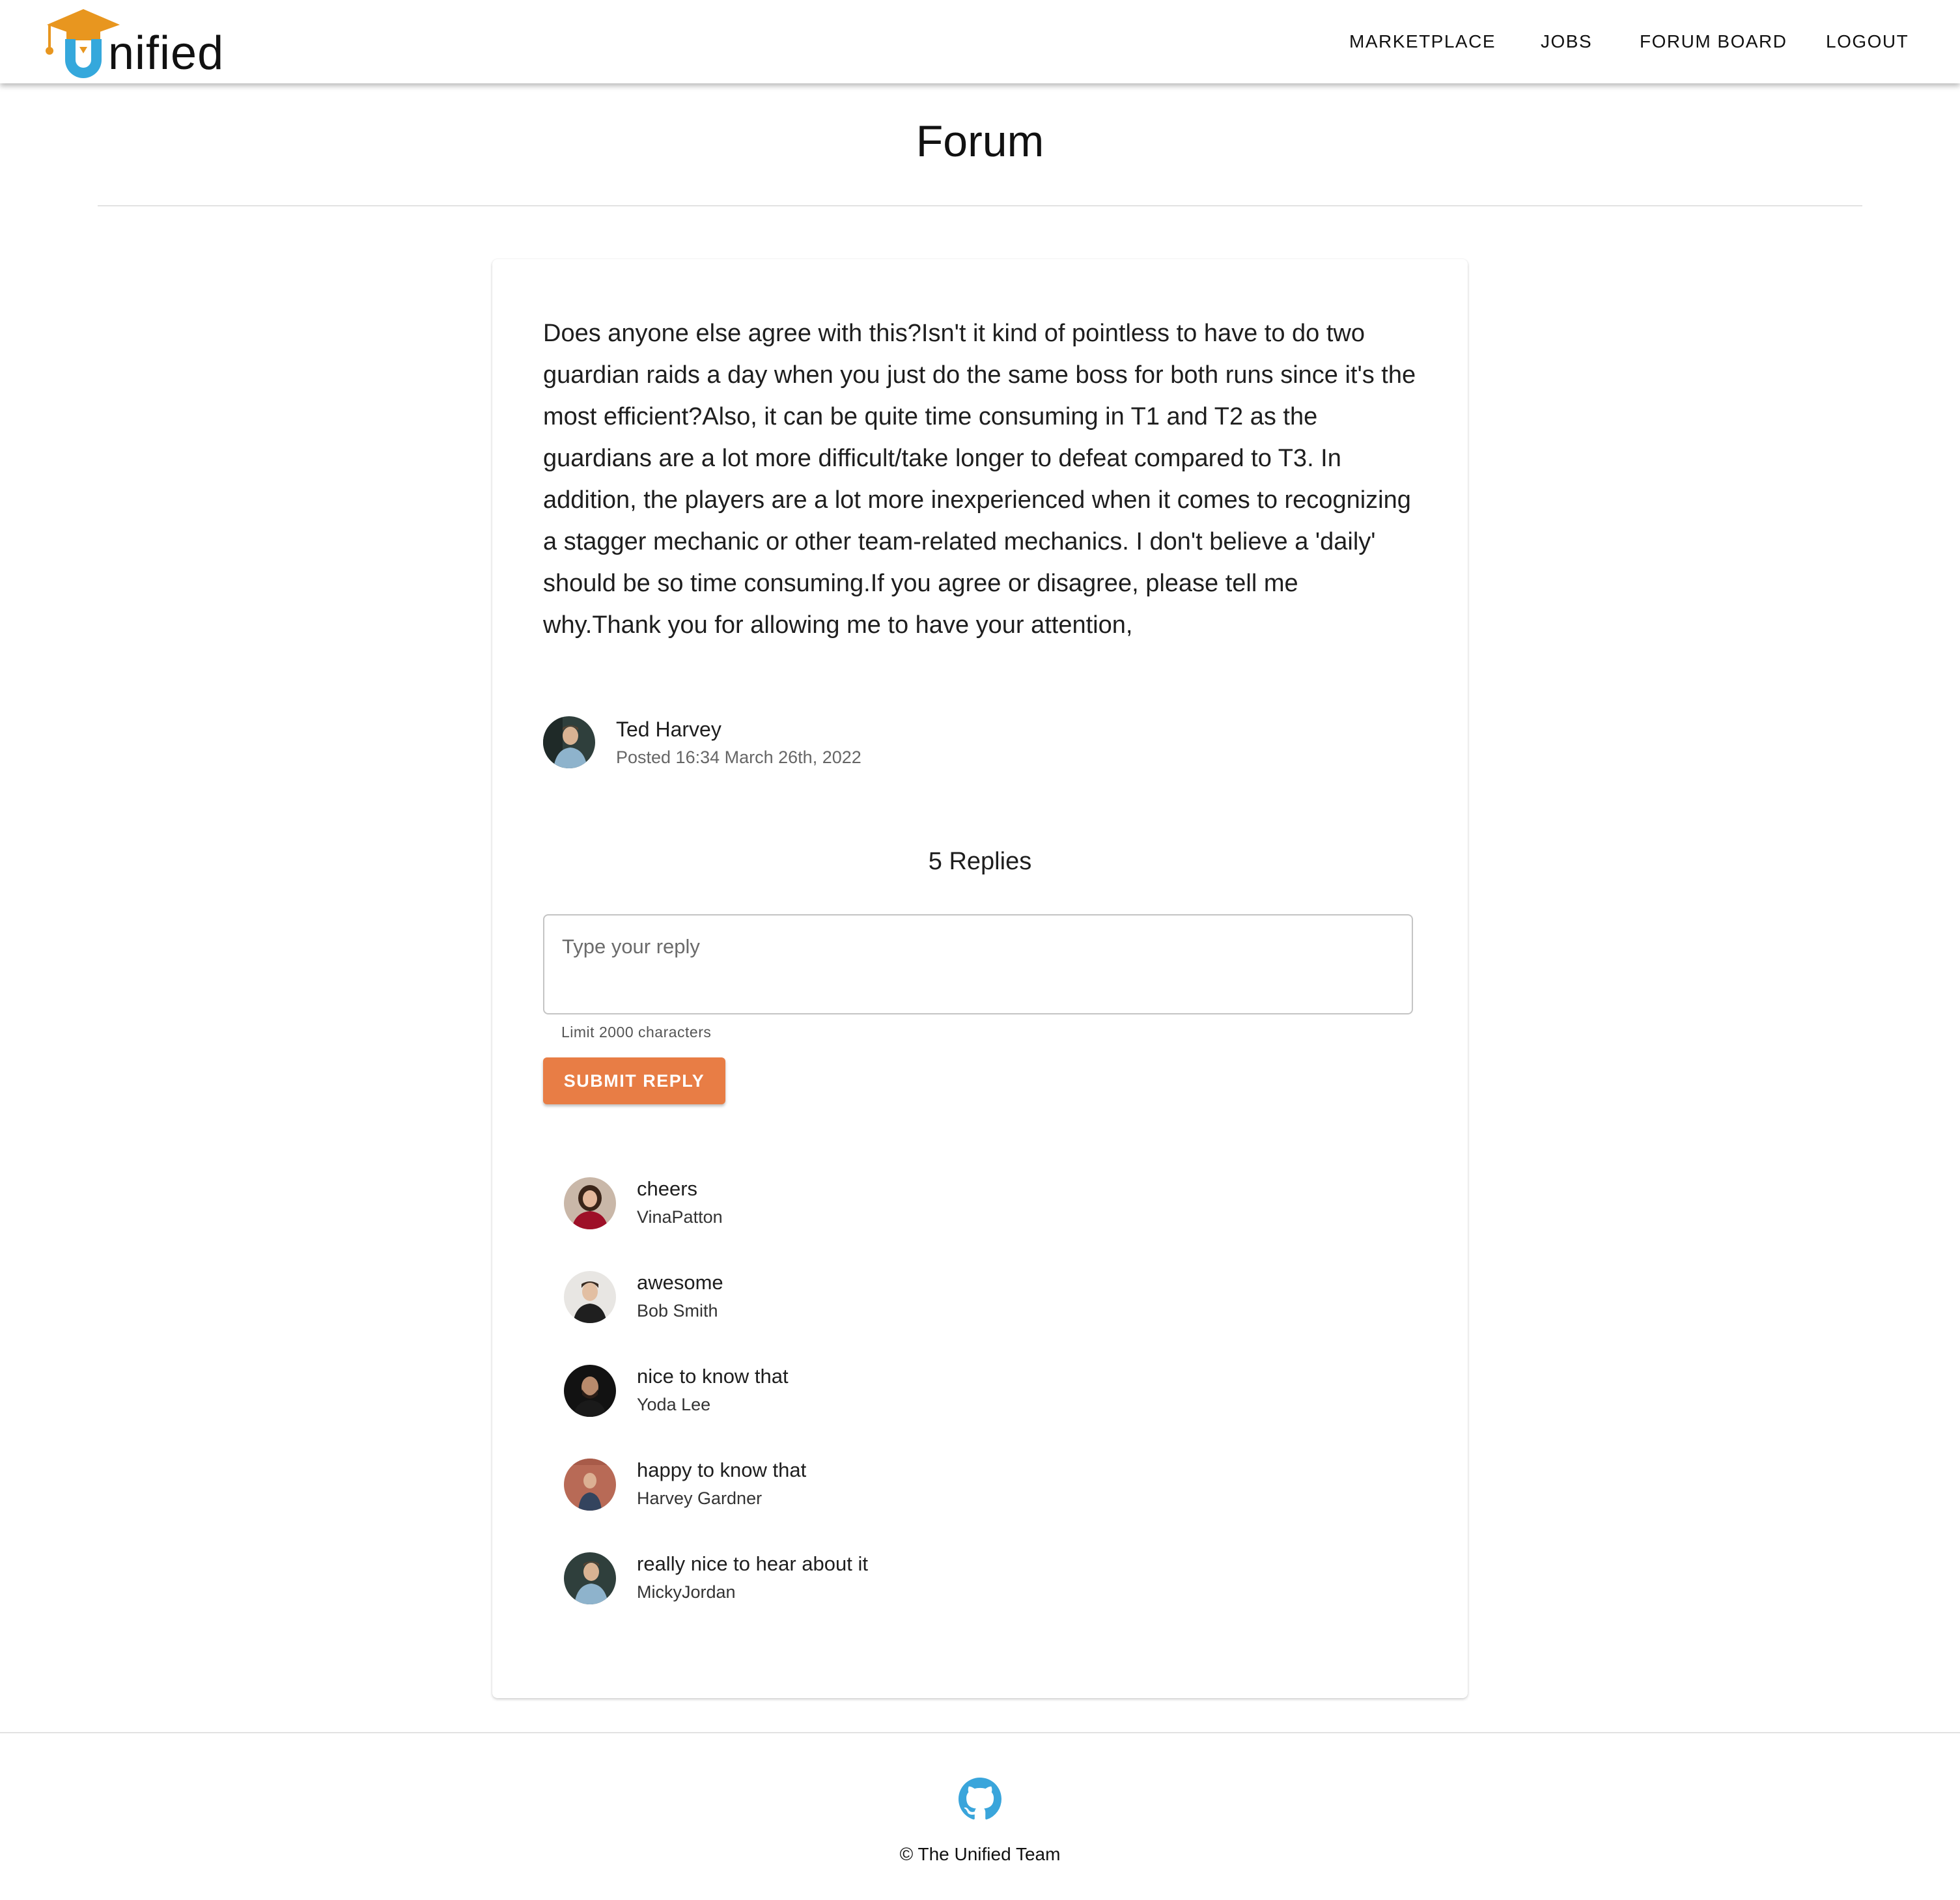 The image size is (1960, 1900). Describe the element at coordinates (680, 1217) in the screenshot. I see `reply-author: VinaPatton` at that location.